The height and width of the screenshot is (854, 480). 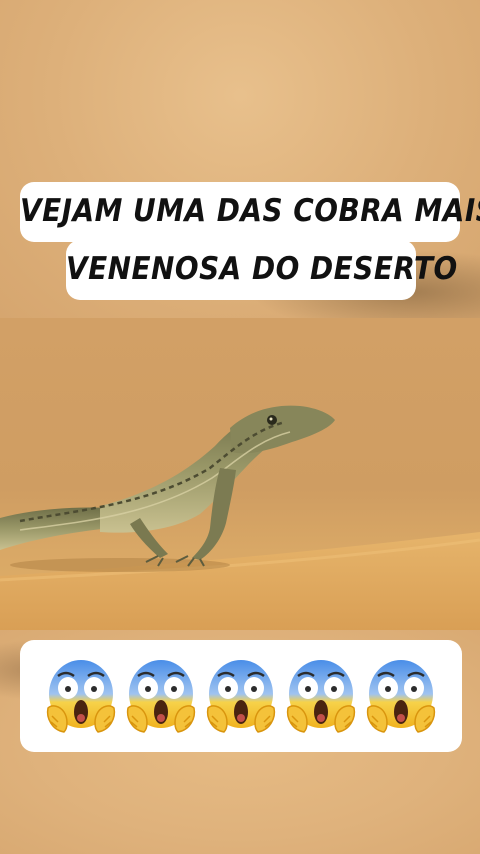 What do you see at coordinates (261, 270) in the screenshot?
I see `caption-line-2: VENENOSA DO DESERTO` at bounding box center [261, 270].